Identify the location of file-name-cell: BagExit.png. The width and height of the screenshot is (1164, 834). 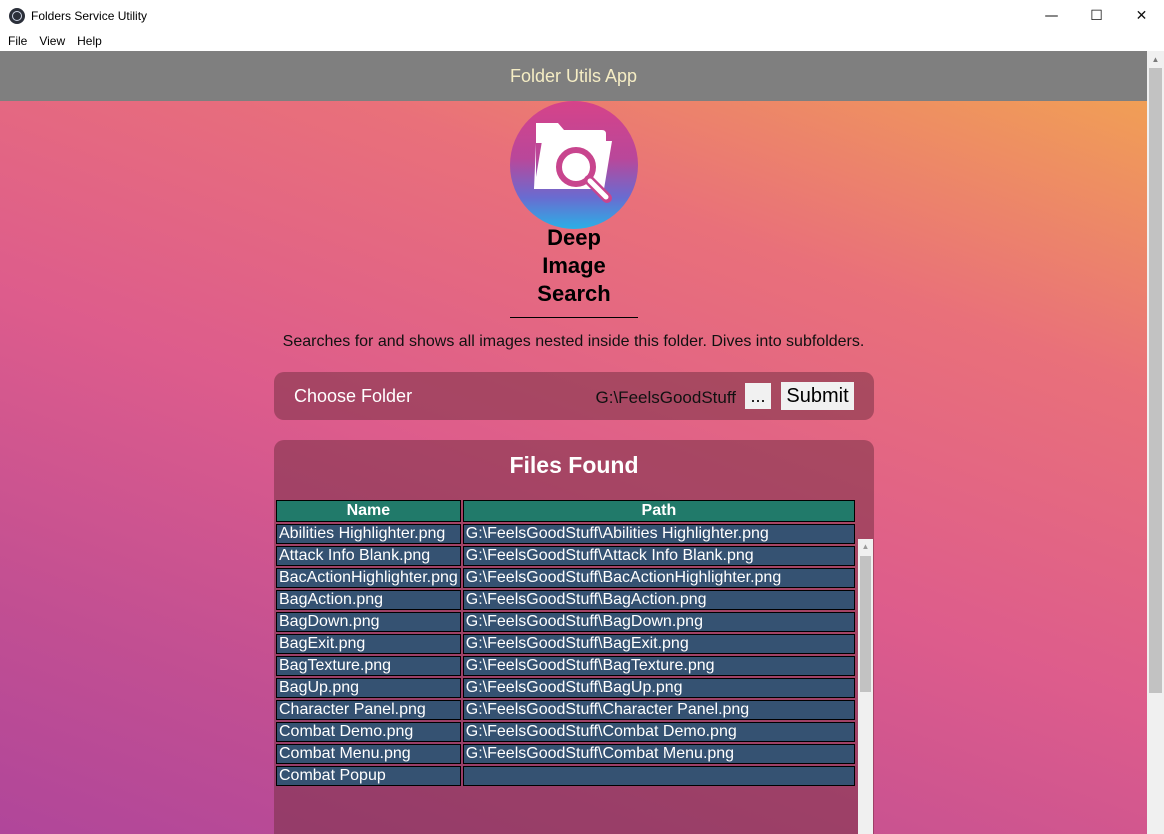
(368, 644).